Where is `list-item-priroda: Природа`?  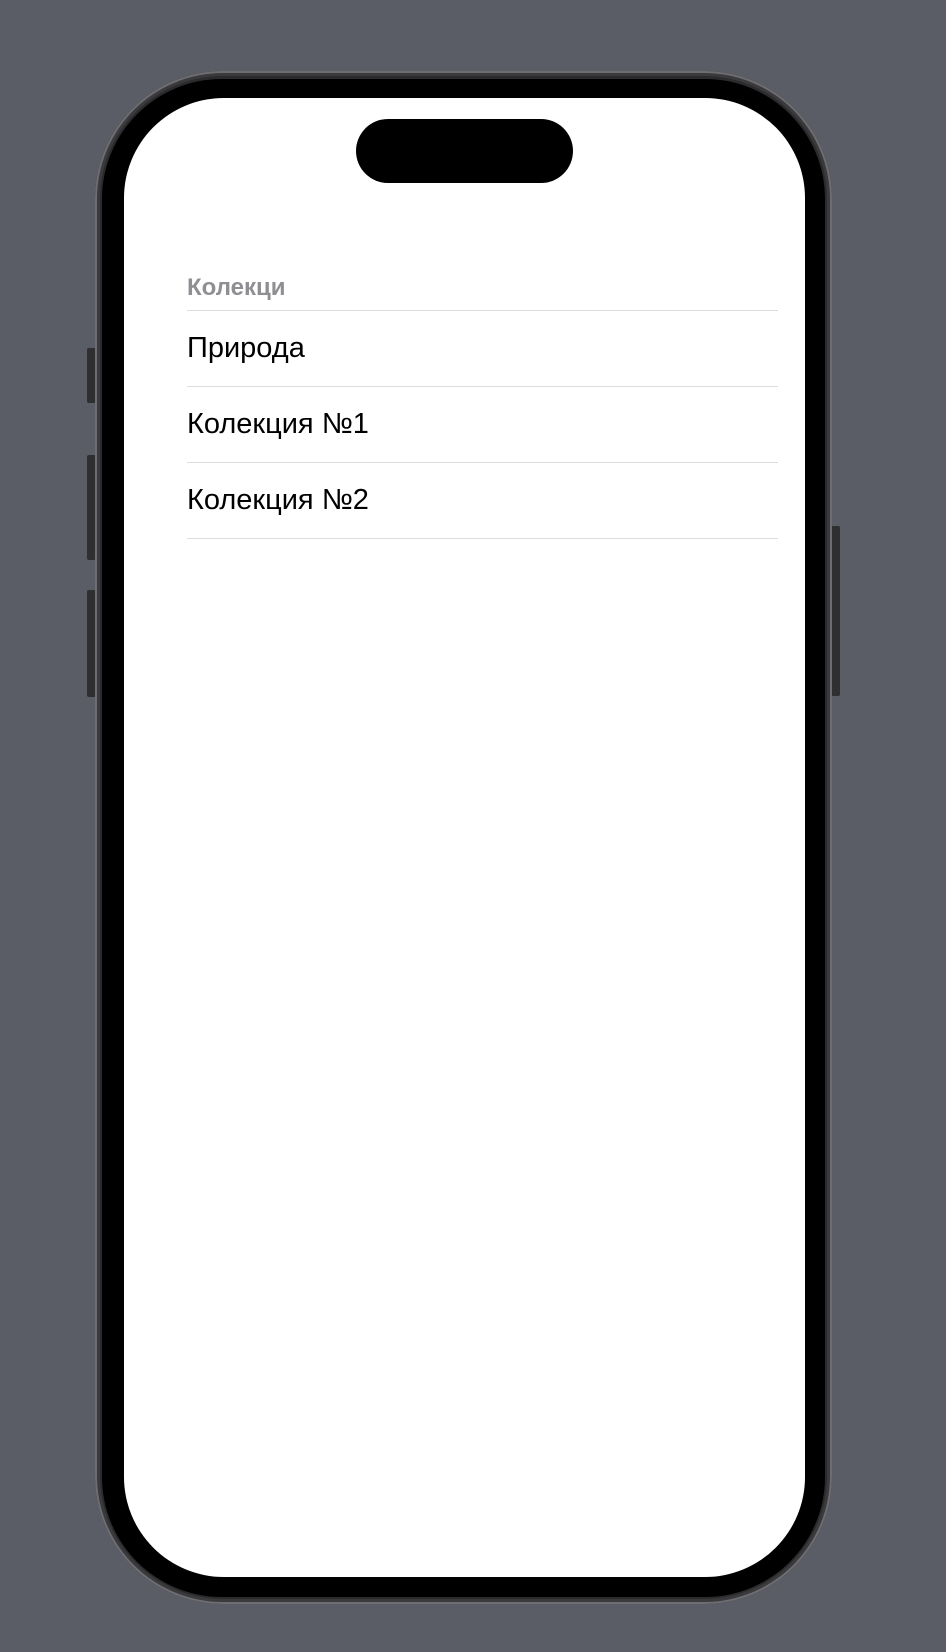 list-item-priroda: Природа is located at coordinates (482, 349).